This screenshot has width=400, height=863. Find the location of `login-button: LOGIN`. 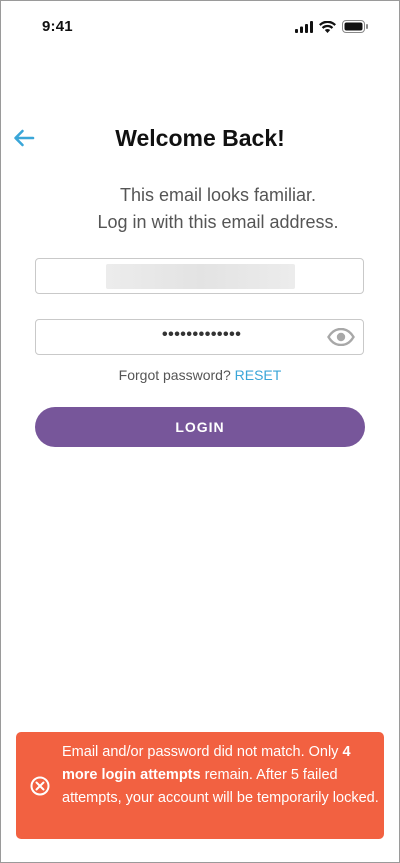

login-button: LOGIN is located at coordinates (200, 427).